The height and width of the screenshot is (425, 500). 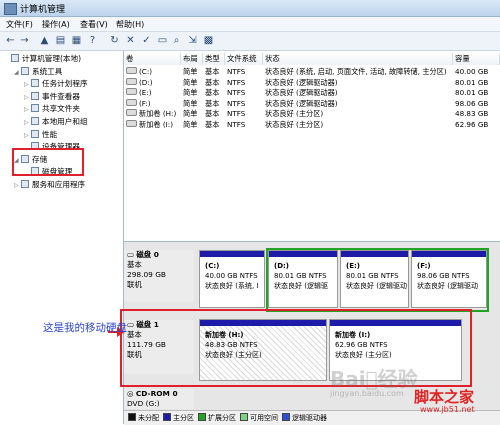 I want to click on table-cell: 98.06 GB, so click(x=472, y=103).